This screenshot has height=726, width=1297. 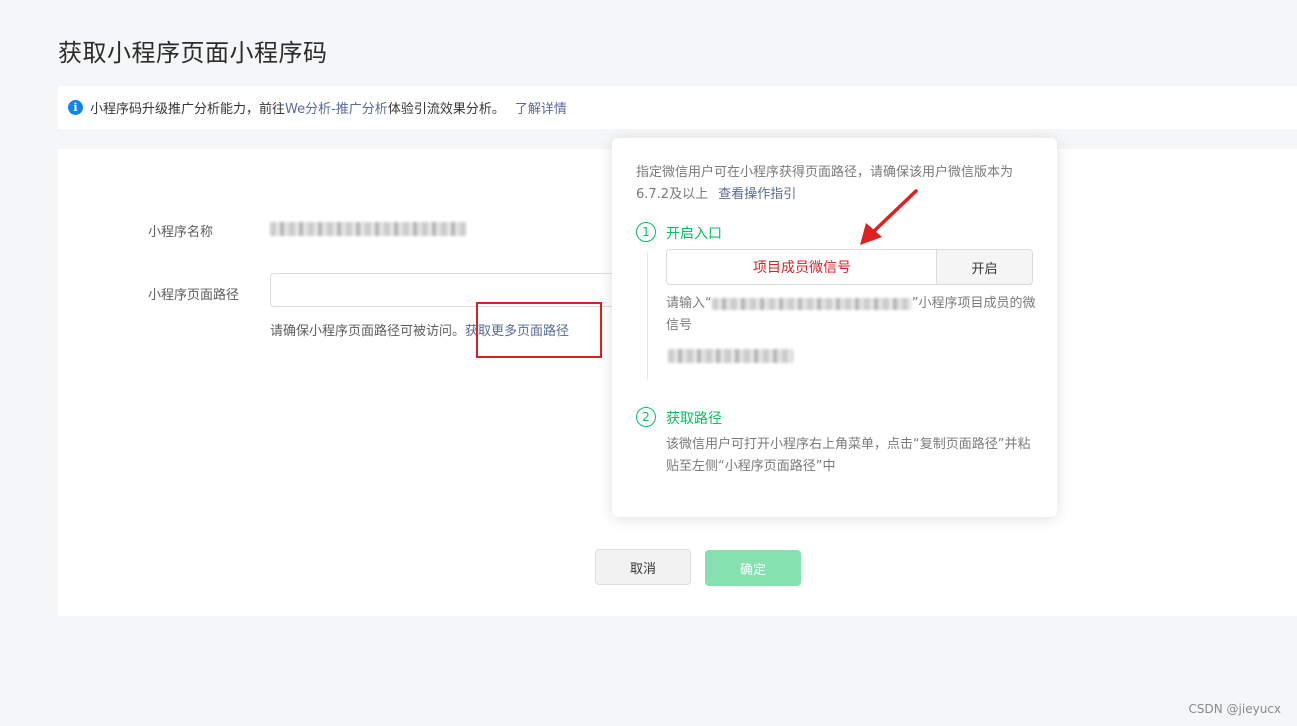 What do you see at coordinates (181, 232) in the screenshot?
I see `miniprogram-name-label: 小程序名称` at bounding box center [181, 232].